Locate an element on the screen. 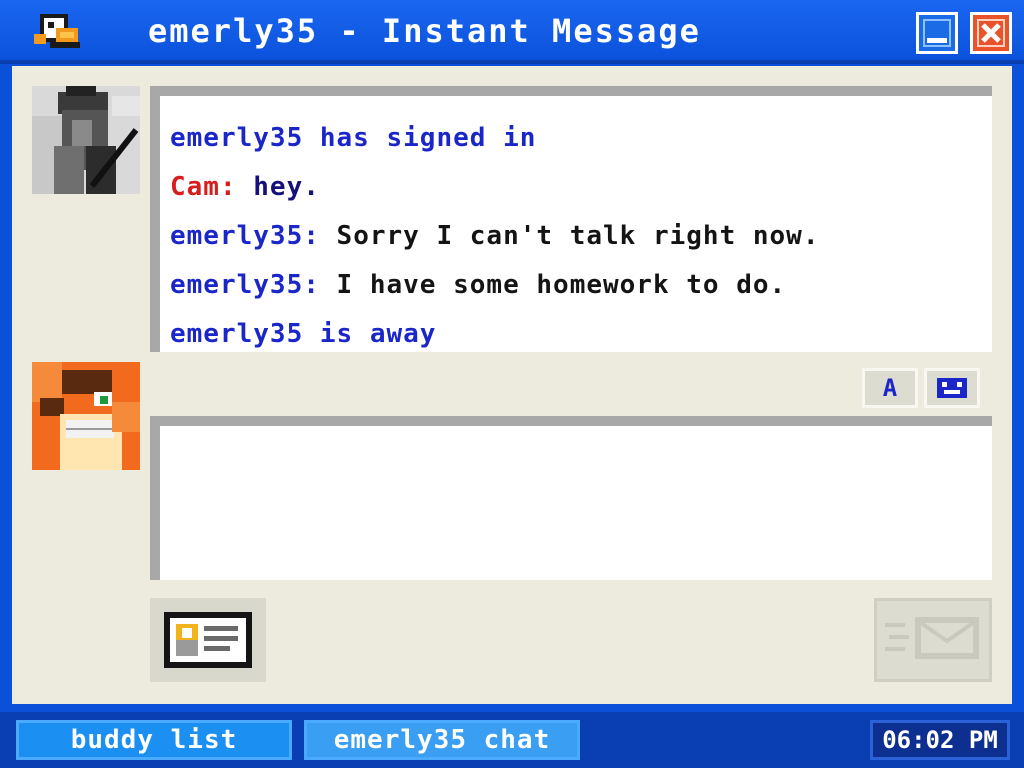  font-style-button: A is located at coordinates (890, 388).